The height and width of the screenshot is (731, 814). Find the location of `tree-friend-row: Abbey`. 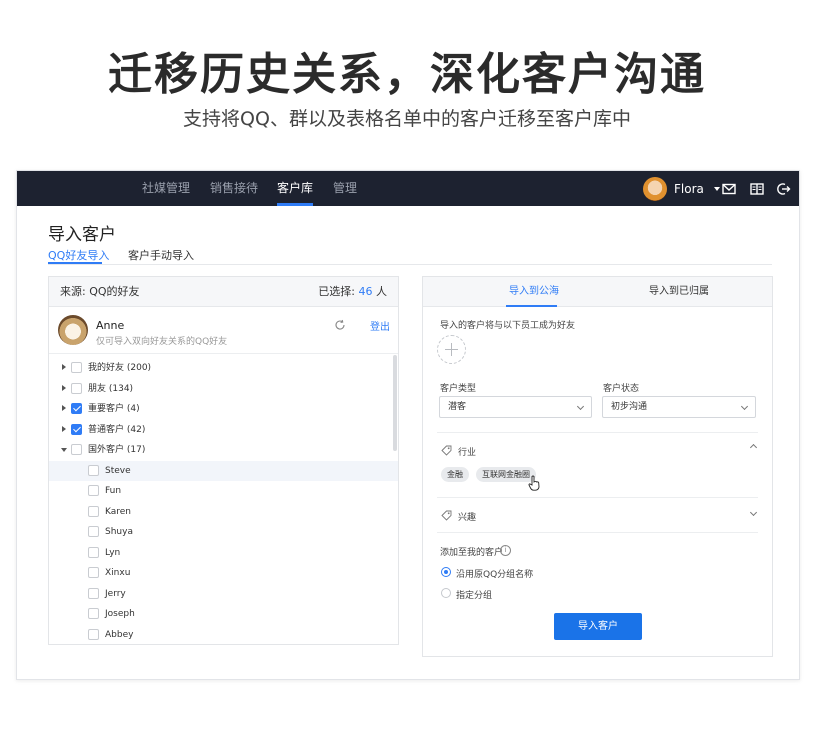

tree-friend-row: Abbey is located at coordinates (223, 635).